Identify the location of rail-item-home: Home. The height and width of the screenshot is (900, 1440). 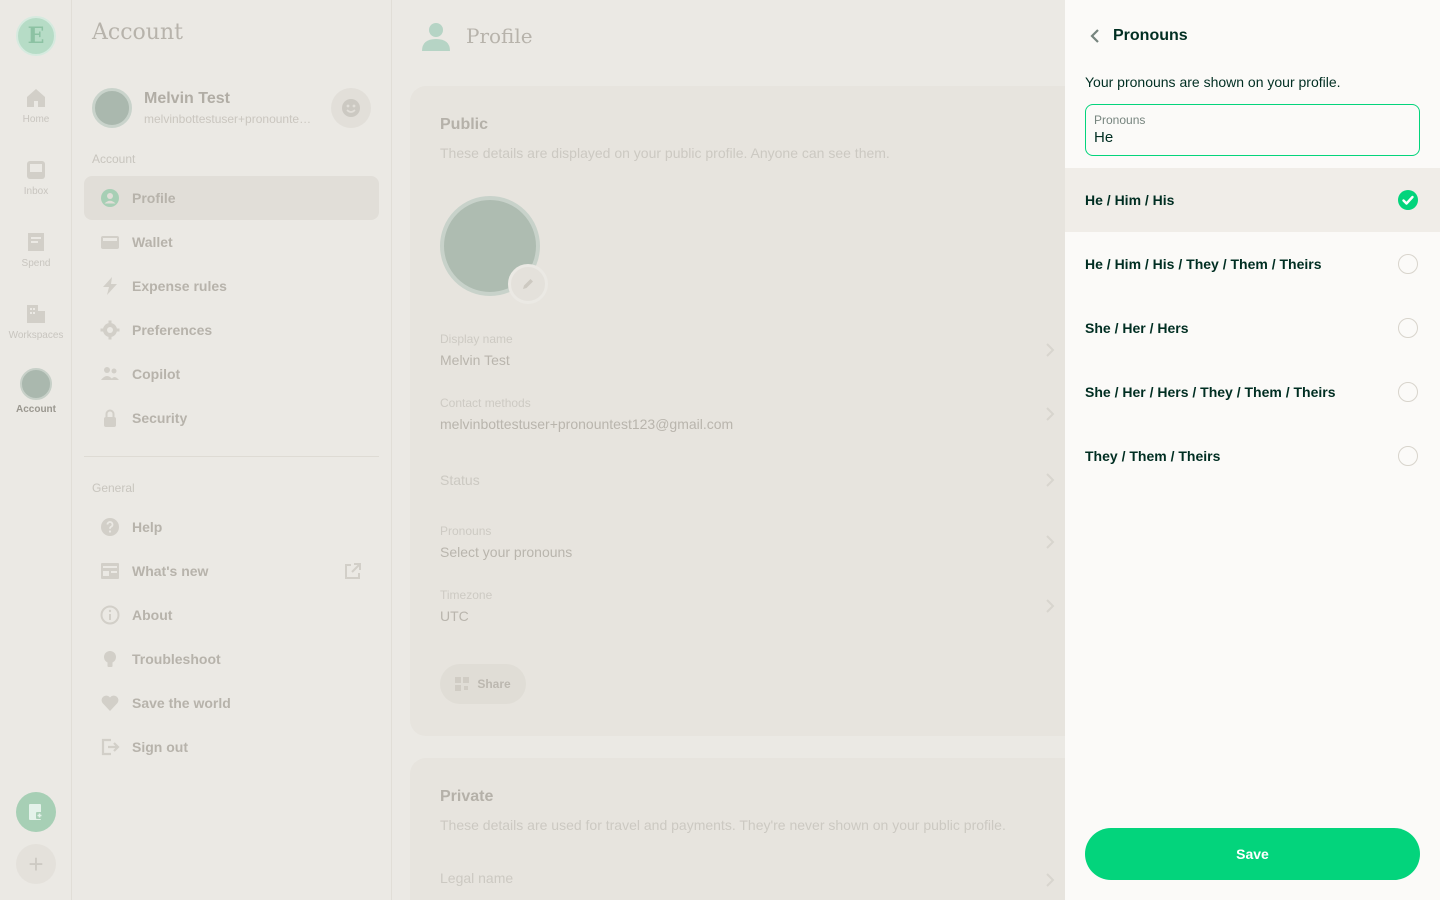
(36, 105).